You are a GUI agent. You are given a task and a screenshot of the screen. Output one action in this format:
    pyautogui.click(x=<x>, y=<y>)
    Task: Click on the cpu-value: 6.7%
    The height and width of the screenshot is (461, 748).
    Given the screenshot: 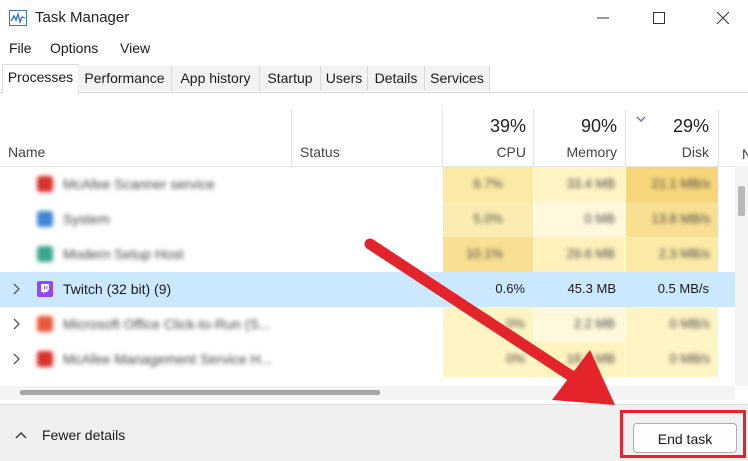 What is the action you would take?
    pyautogui.click(x=488, y=183)
    